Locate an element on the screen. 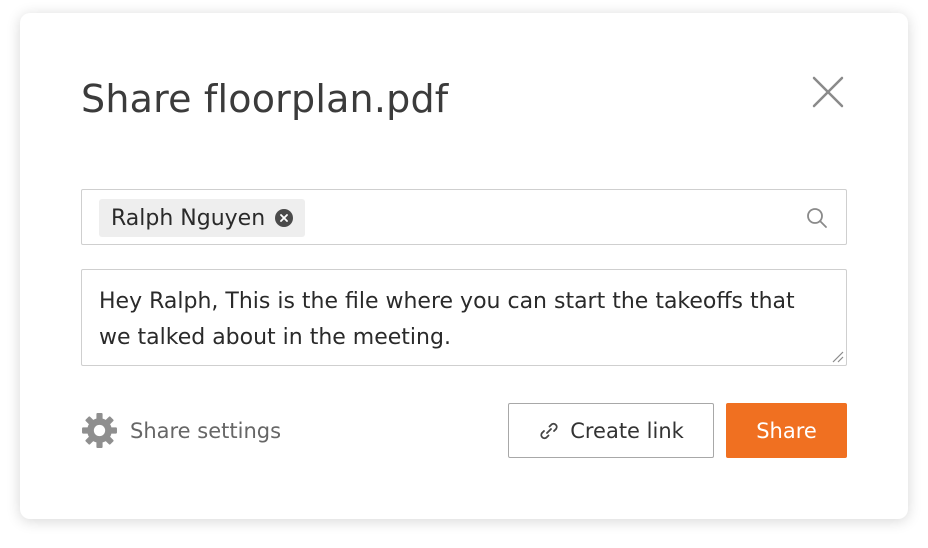 This screenshot has height=548, width=928. create-link-button: Create link is located at coordinates (611, 430).